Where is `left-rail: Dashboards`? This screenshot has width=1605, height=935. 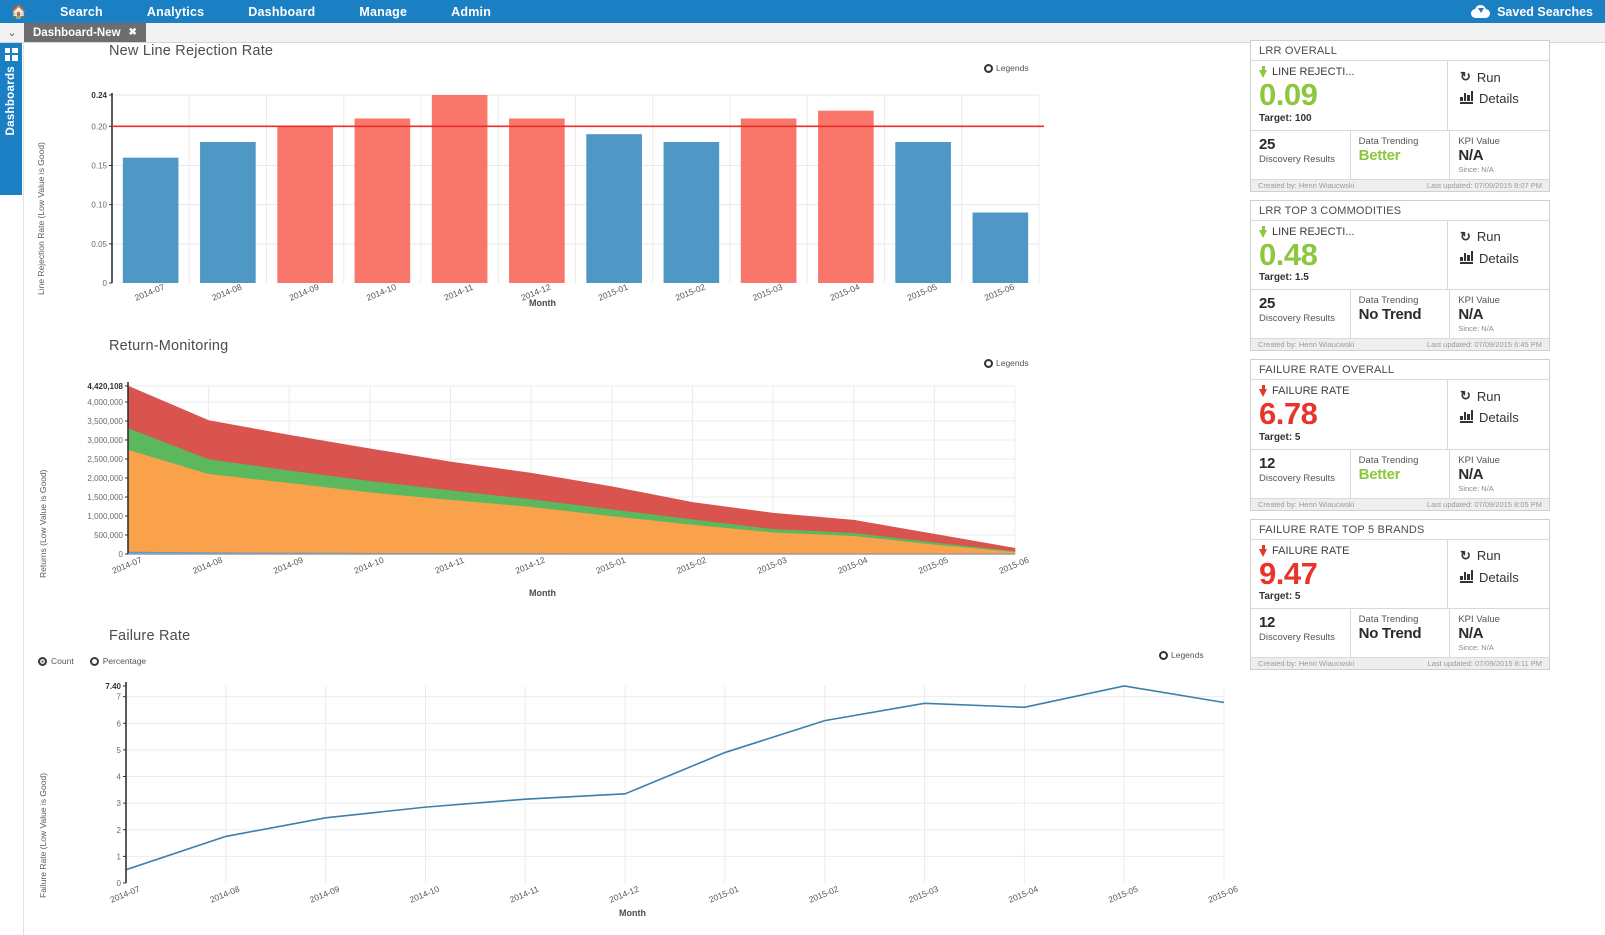 left-rail: Dashboards is located at coordinates (12, 489).